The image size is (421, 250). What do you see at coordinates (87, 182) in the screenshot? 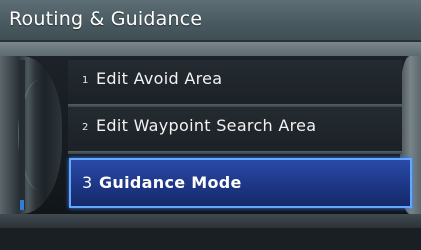
I see `menu-item-number: 3` at bounding box center [87, 182].